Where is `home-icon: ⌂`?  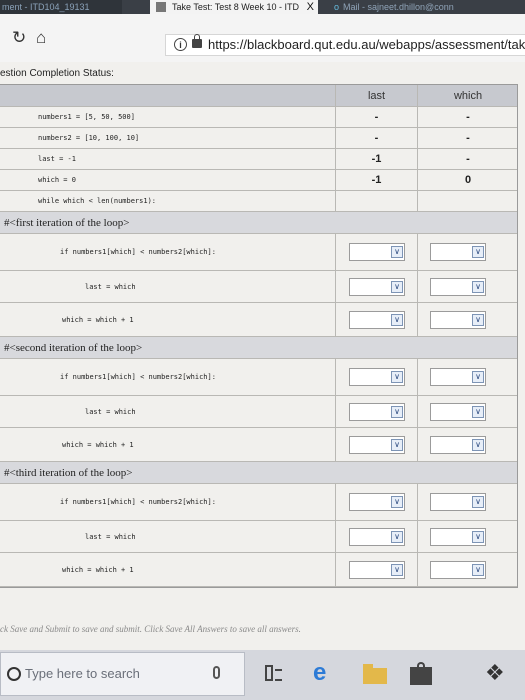
home-icon: ⌂ is located at coordinates (41, 38).